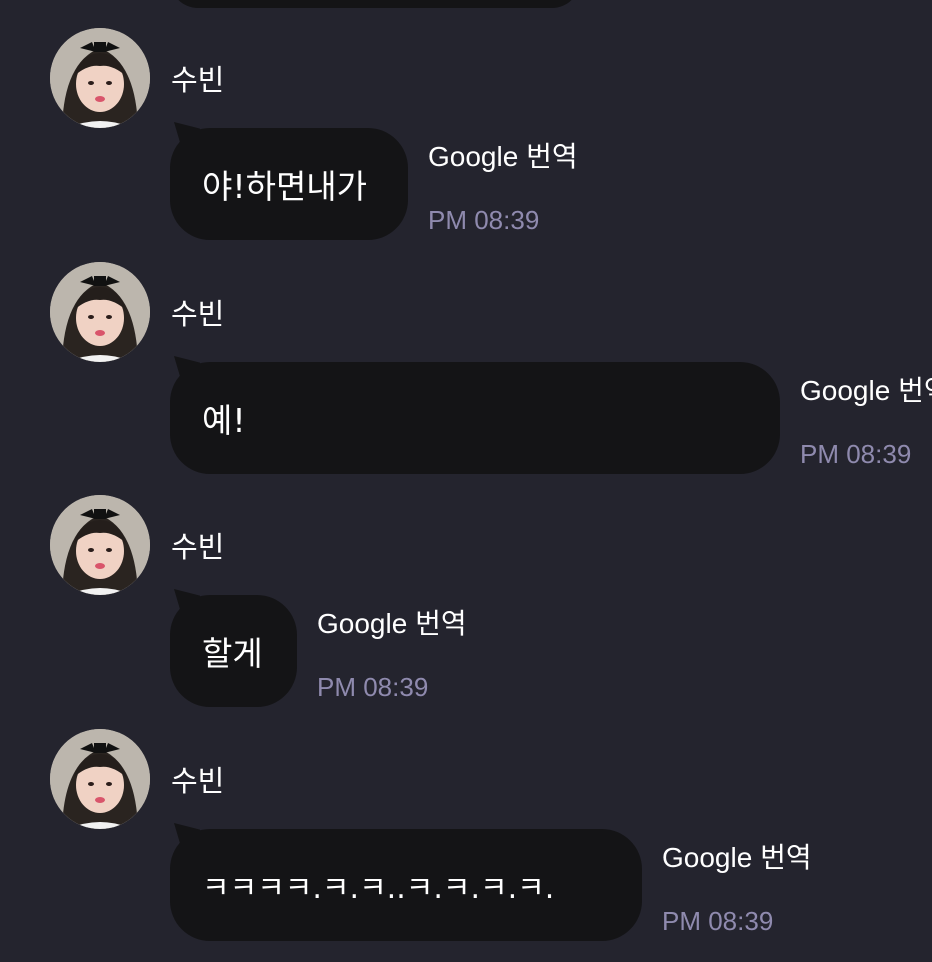  What do you see at coordinates (232, 653) in the screenshot?
I see `message-text: 할게` at bounding box center [232, 653].